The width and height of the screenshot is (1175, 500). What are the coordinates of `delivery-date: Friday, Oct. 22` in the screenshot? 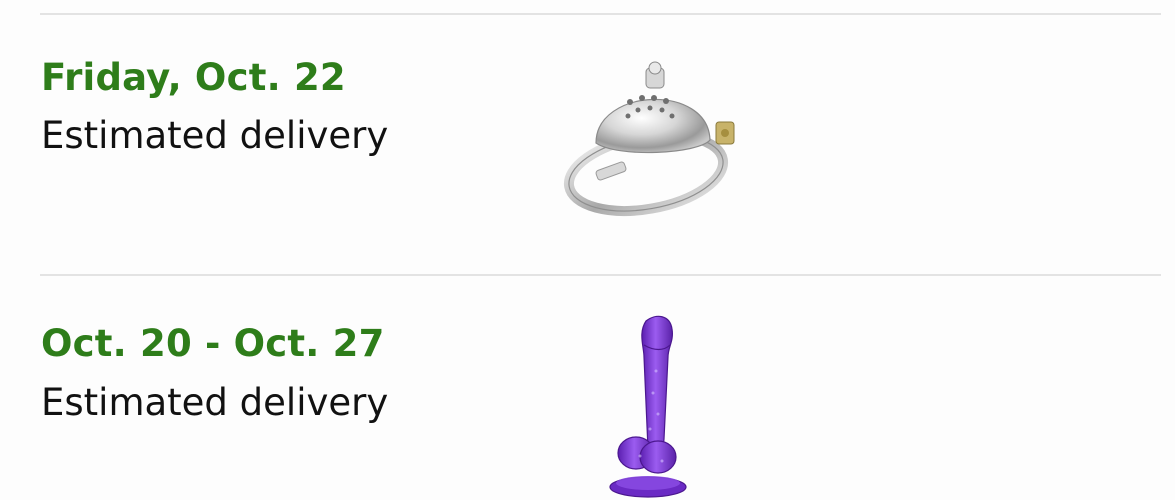 It's located at (193, 77).